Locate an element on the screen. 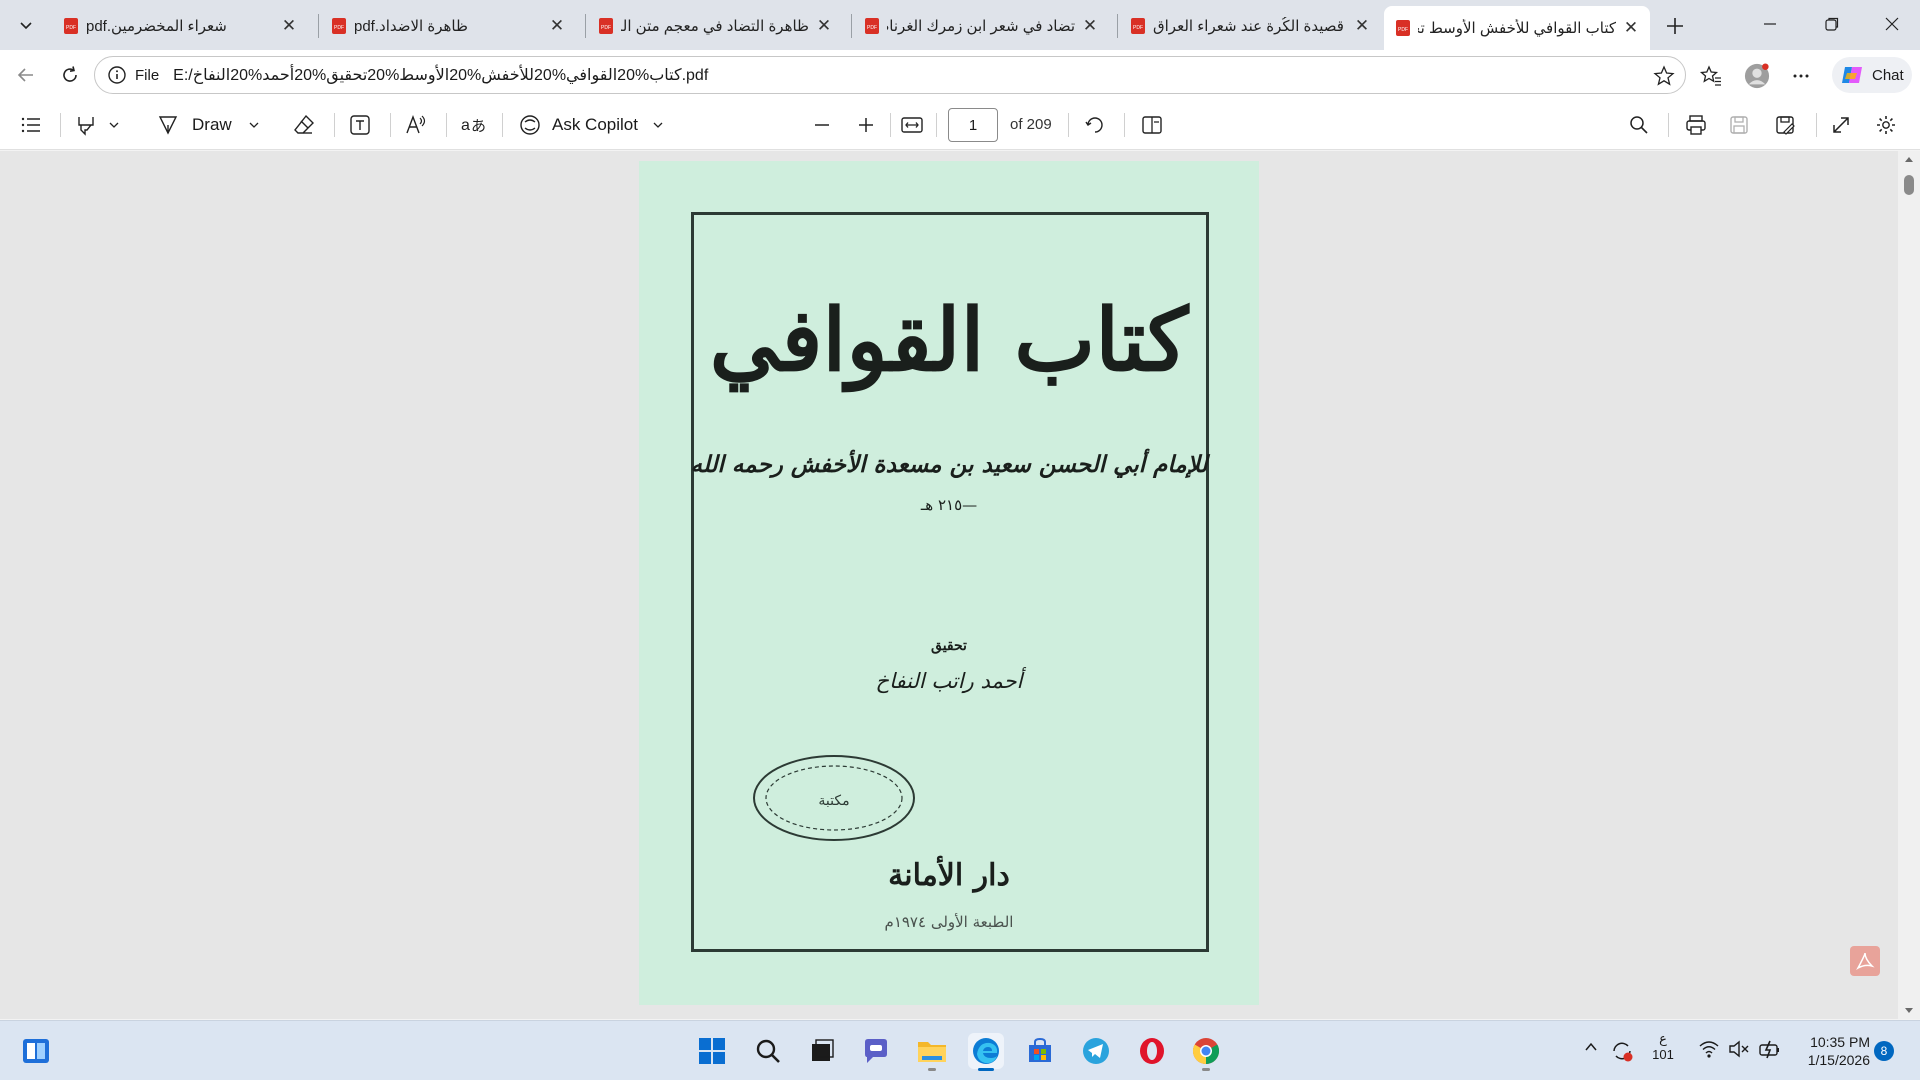  zoom-out-button is located at coordinates (822, 125).